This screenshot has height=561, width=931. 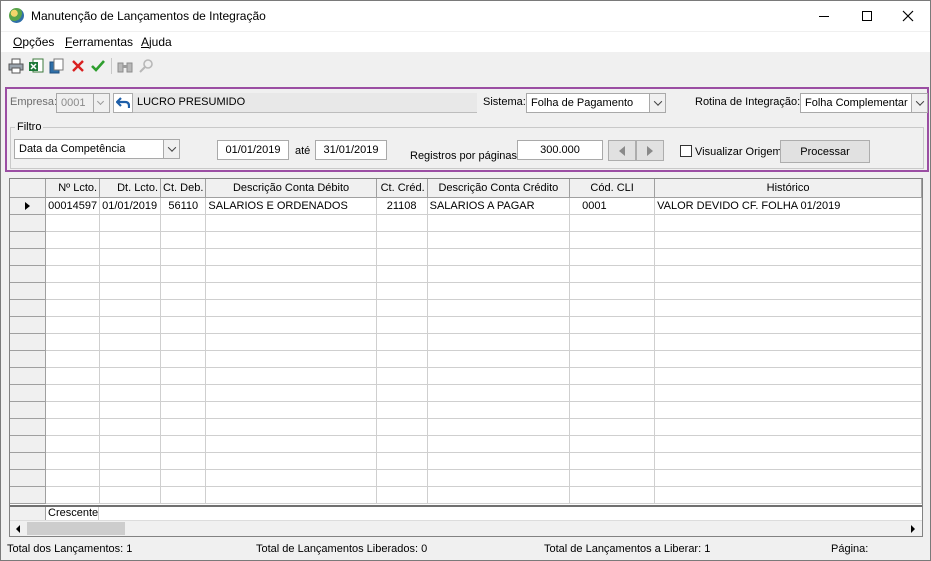 I want to click on scroll-left-button, so click(x=18, y=528).